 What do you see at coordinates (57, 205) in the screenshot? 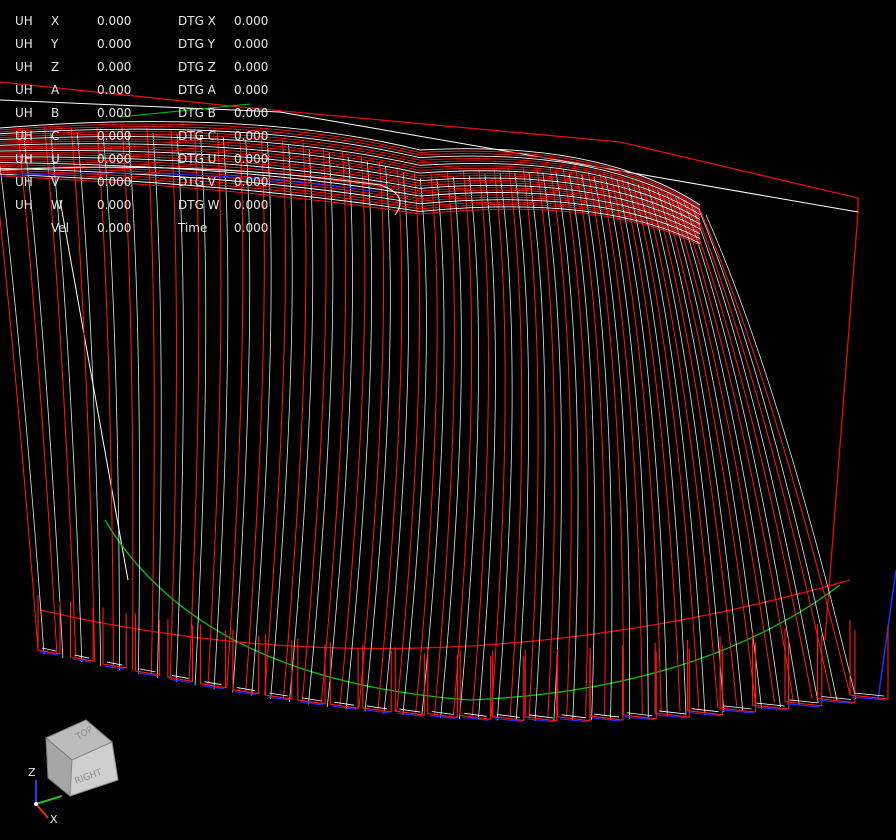
I see `dro-axis-label: W` at bounding box center [57, 205].